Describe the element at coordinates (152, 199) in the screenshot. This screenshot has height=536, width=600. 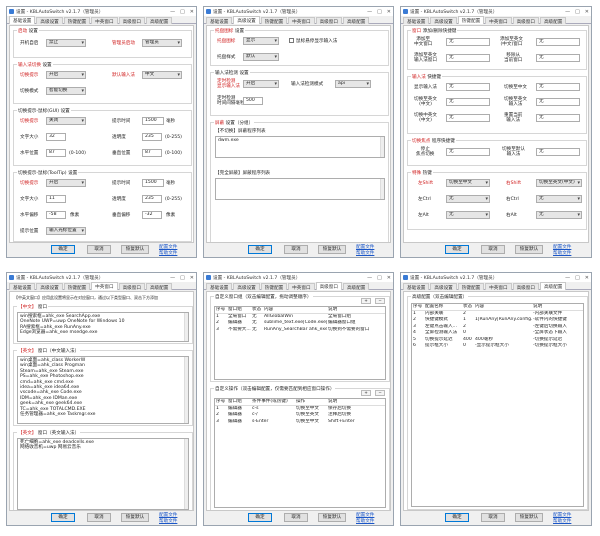
I see `tt-transparency-input: 235` at that location.